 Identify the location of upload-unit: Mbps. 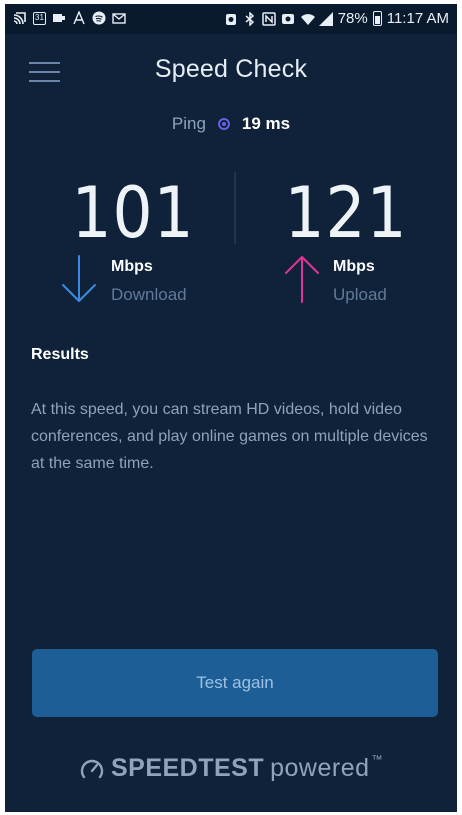
(354, 266).